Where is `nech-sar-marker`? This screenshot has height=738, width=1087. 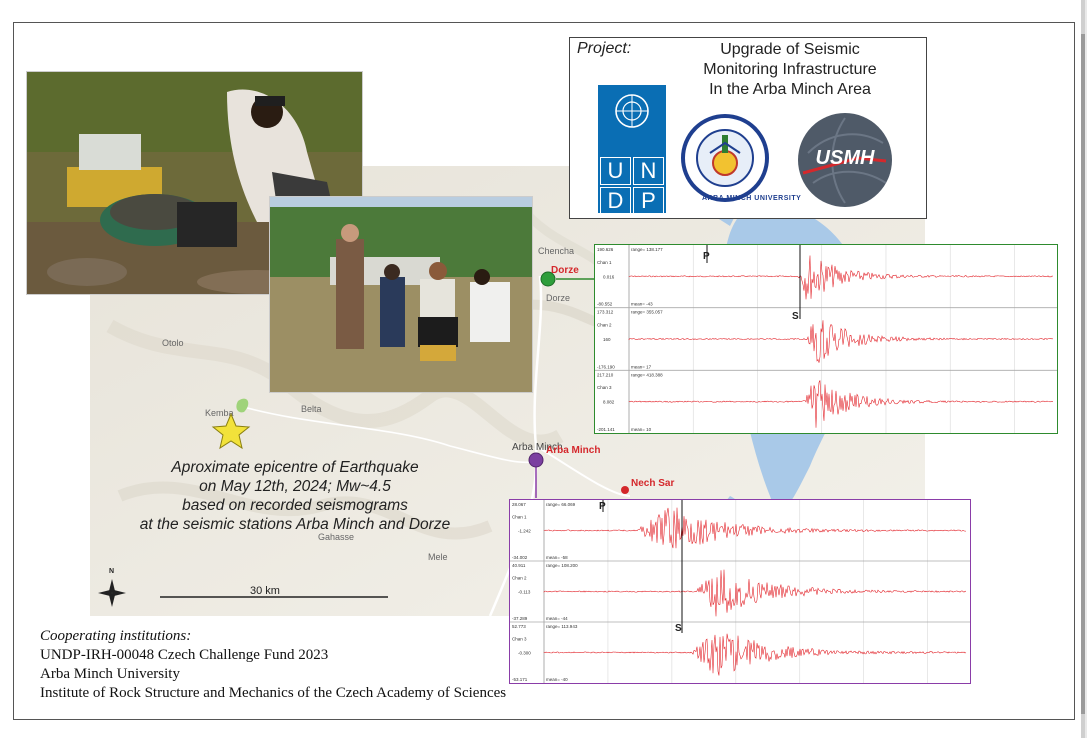 nech-sar-marker is located at coordinates (625, 490).